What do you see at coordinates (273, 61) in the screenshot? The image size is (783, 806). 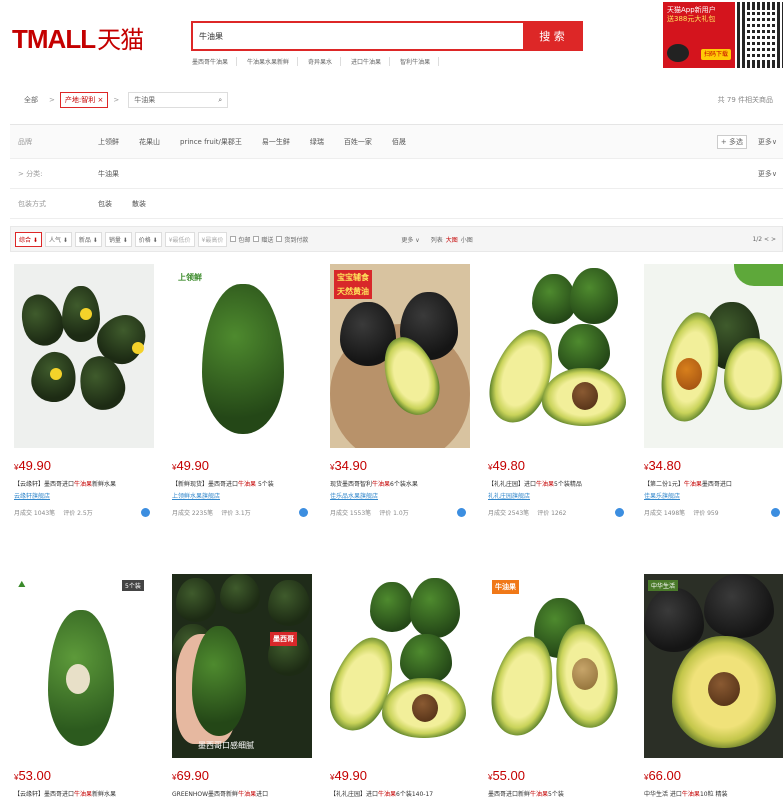 I see `hot-word: 牛油果水果新鲜` at bounding box center [273, 61].